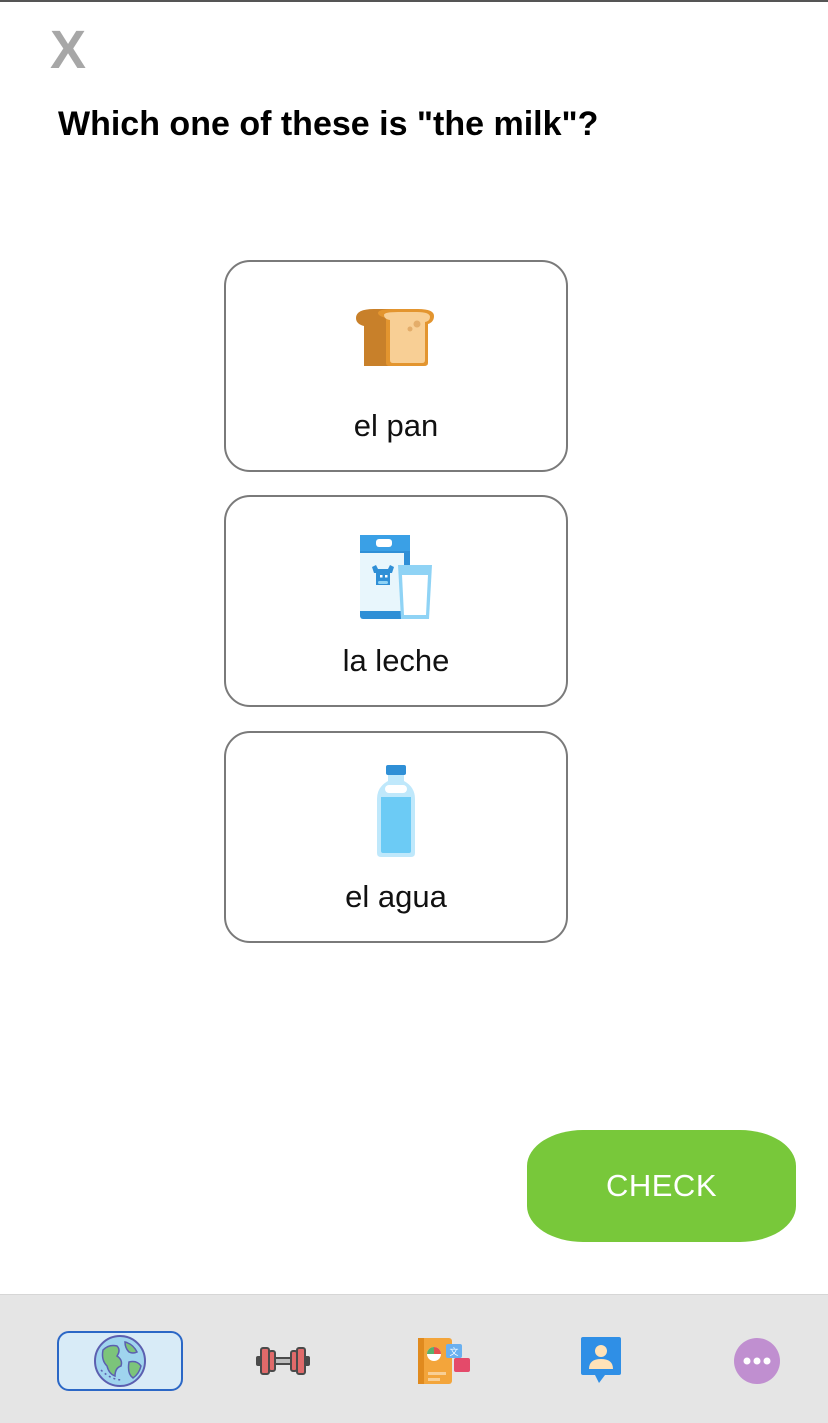  I want to click on choice-card-la-leche: la leche, so click(396, 601).